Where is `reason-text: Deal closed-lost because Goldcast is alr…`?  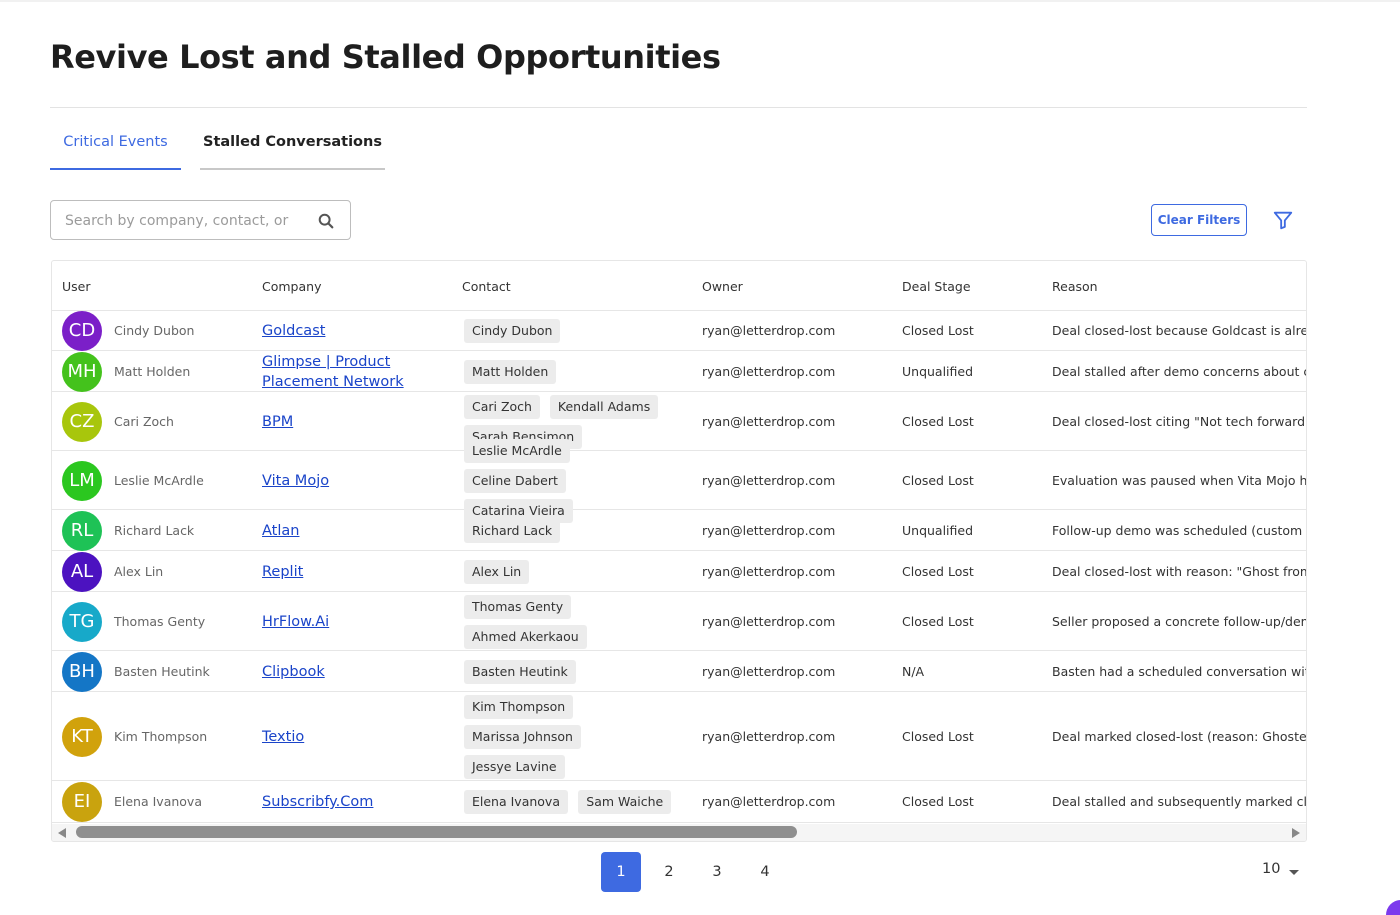 reason-text: Deal closed-lost because Goldcast is alr… is located at coordinates (1179, 330).